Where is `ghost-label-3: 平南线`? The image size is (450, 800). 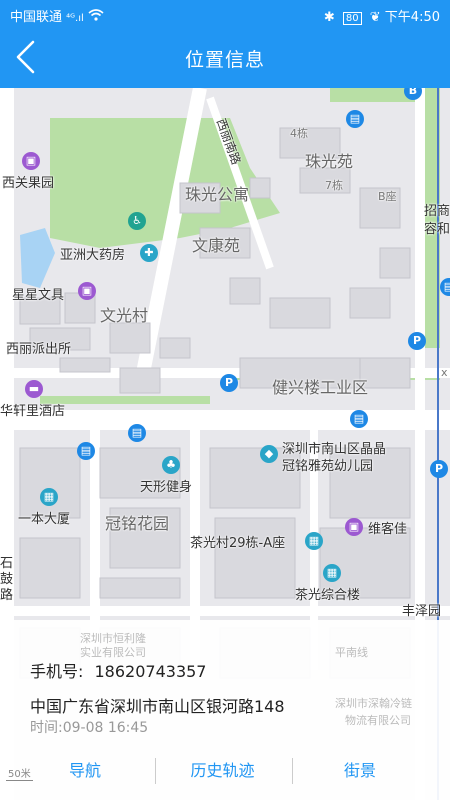 ghost-label-3: 平南线 is located at coordinates (351, 652).